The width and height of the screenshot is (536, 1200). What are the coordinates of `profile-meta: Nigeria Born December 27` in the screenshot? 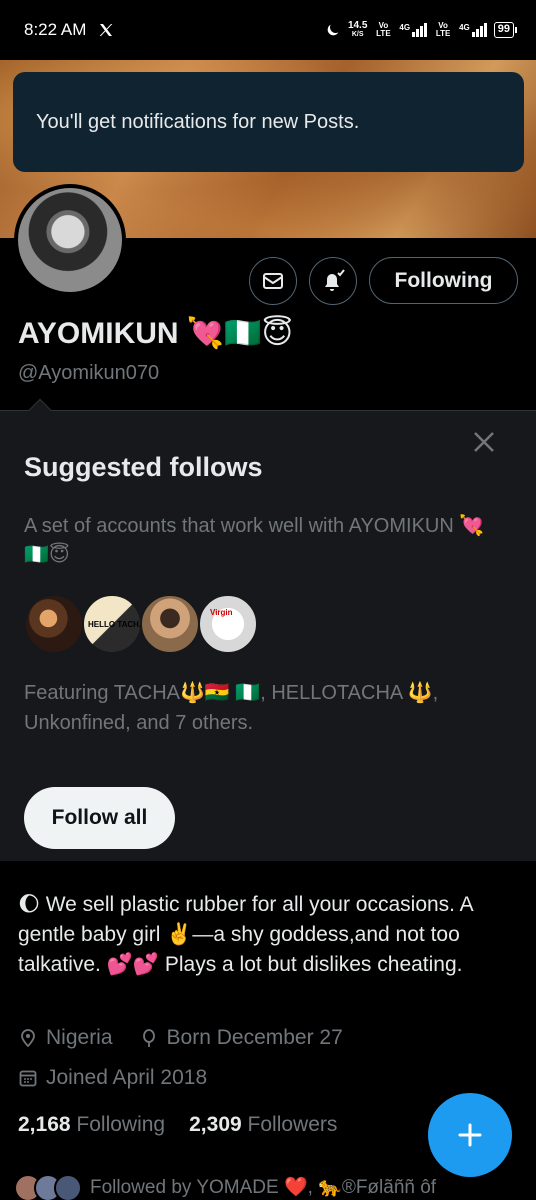 It's located at (180, 1038).